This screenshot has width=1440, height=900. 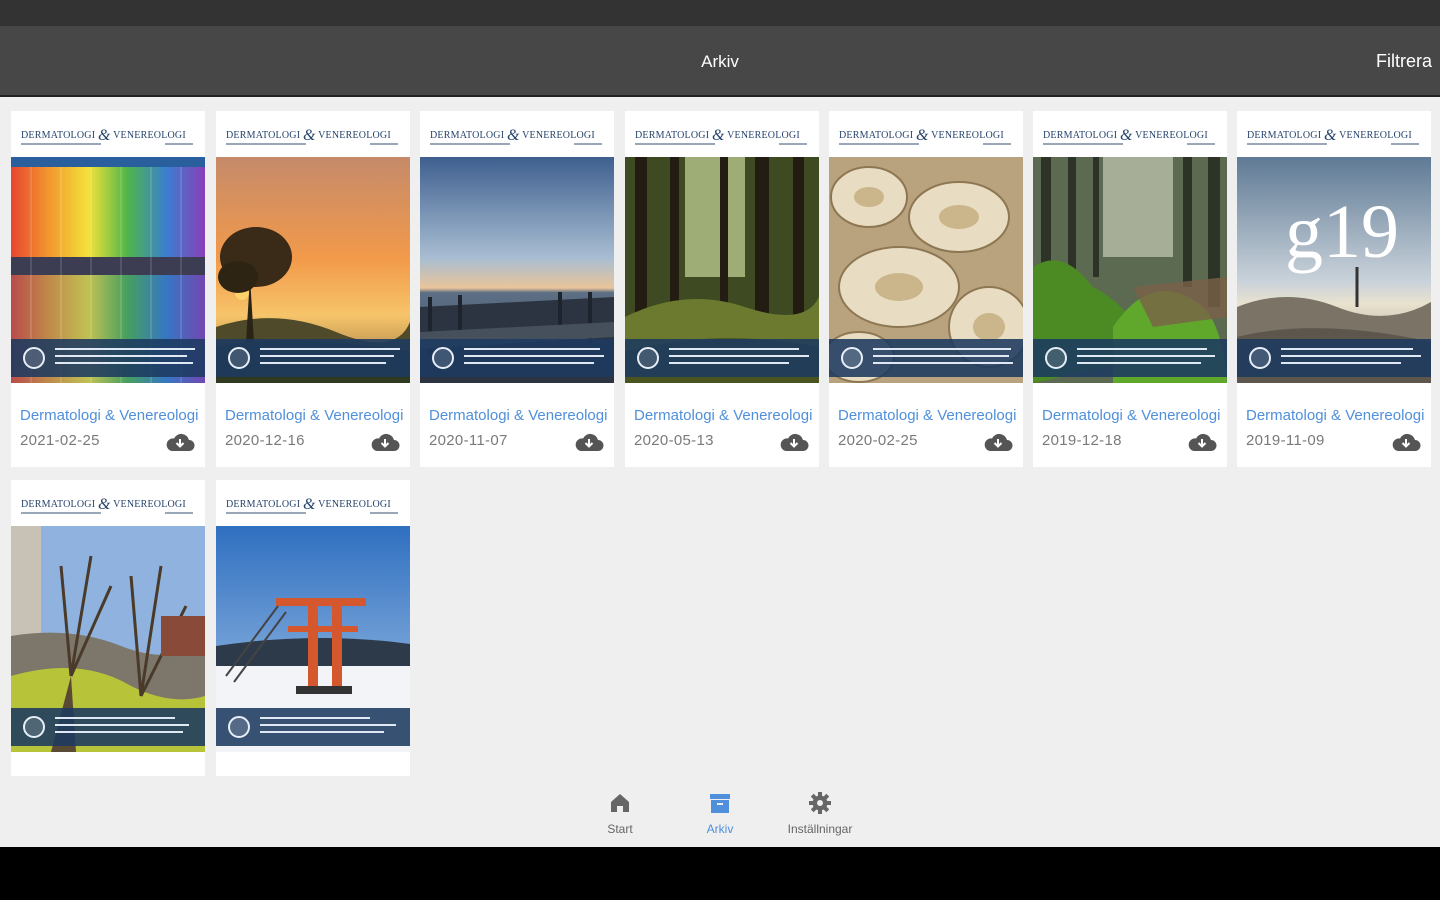 I want to click on nav-label: Start, so click(x=620, y=829).